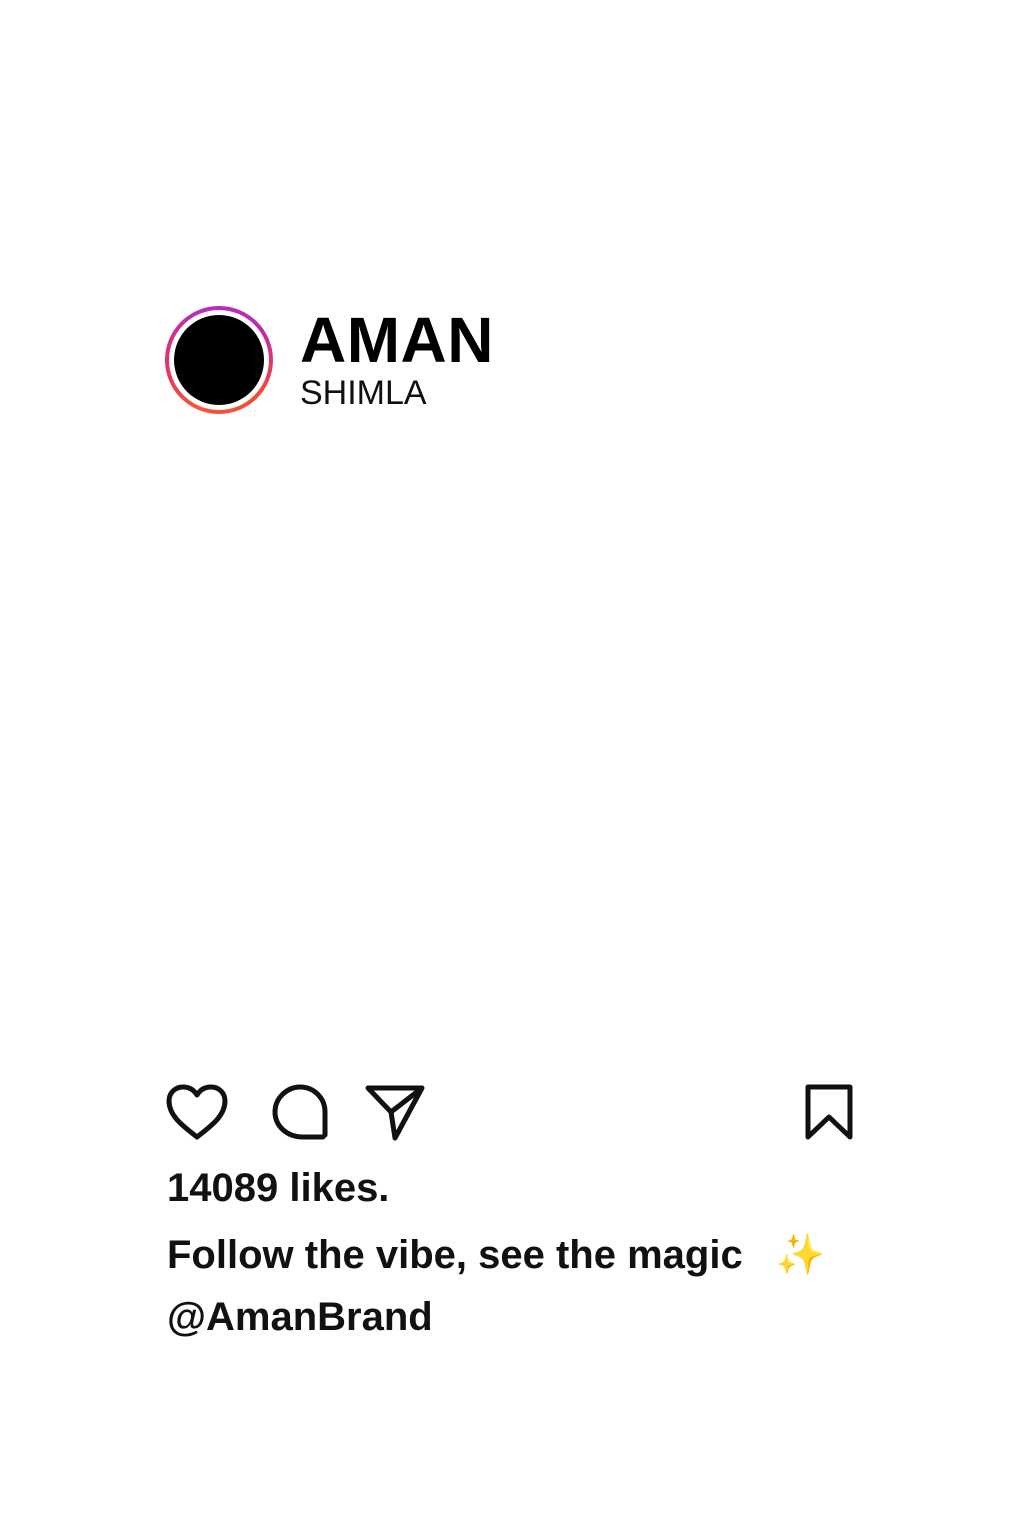 Image resolution: width=1024 pixels, height=1536 pixels. I want to click on story-ring-avatar, so click(219, 360).